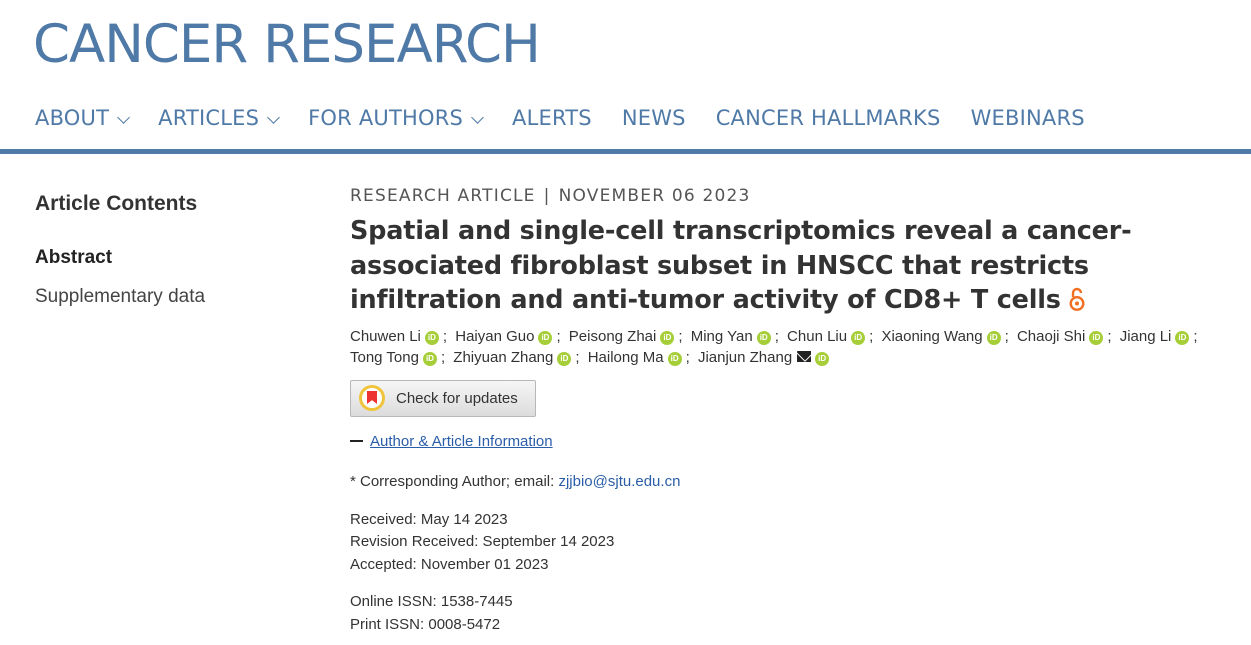  What do you see at coordinates (461, 441) in the screenshot?
I see `author-article-info-link: Author & Article Information` at bounding box center [461, 441].